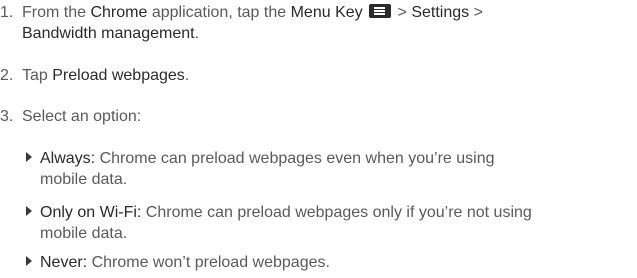 Image resolution: width=637 pixels, height=278 pixels. What do you see at coordinates (315, 75) in the screenshot?
I see `step-2: 2. Tap Preload webpages.` at bounding box center [315, 75].